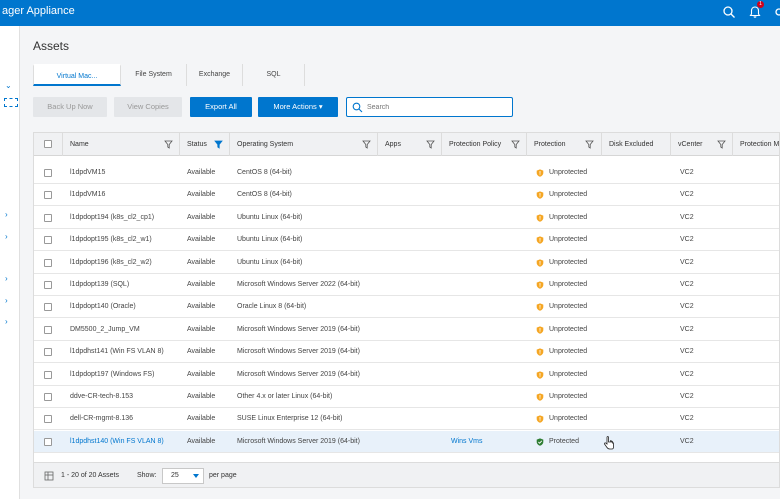 This screenshot has height=499, width=780. I want to click on column-header-name: Name, so click(121, 144).